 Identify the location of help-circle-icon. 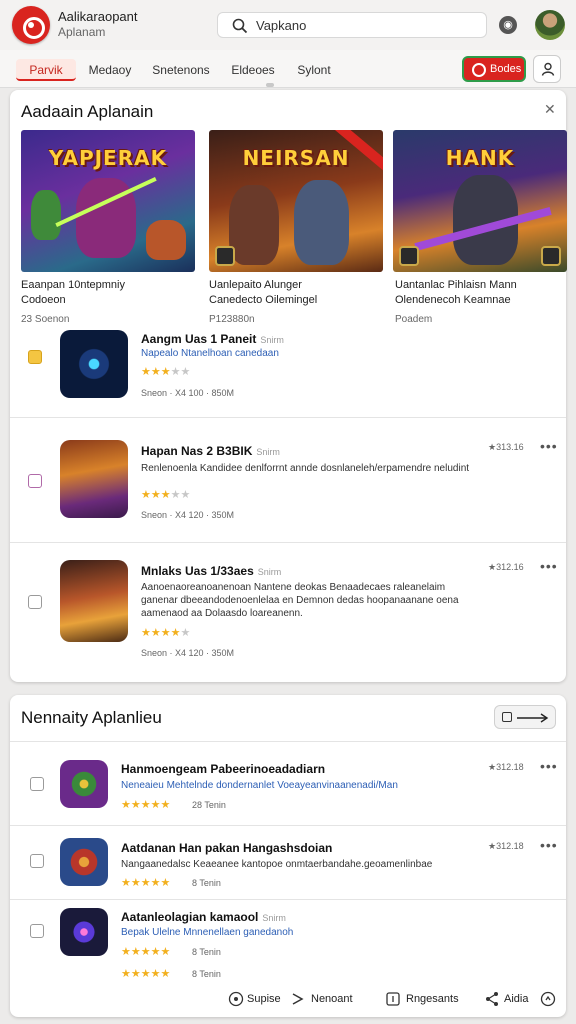
(236, 999).